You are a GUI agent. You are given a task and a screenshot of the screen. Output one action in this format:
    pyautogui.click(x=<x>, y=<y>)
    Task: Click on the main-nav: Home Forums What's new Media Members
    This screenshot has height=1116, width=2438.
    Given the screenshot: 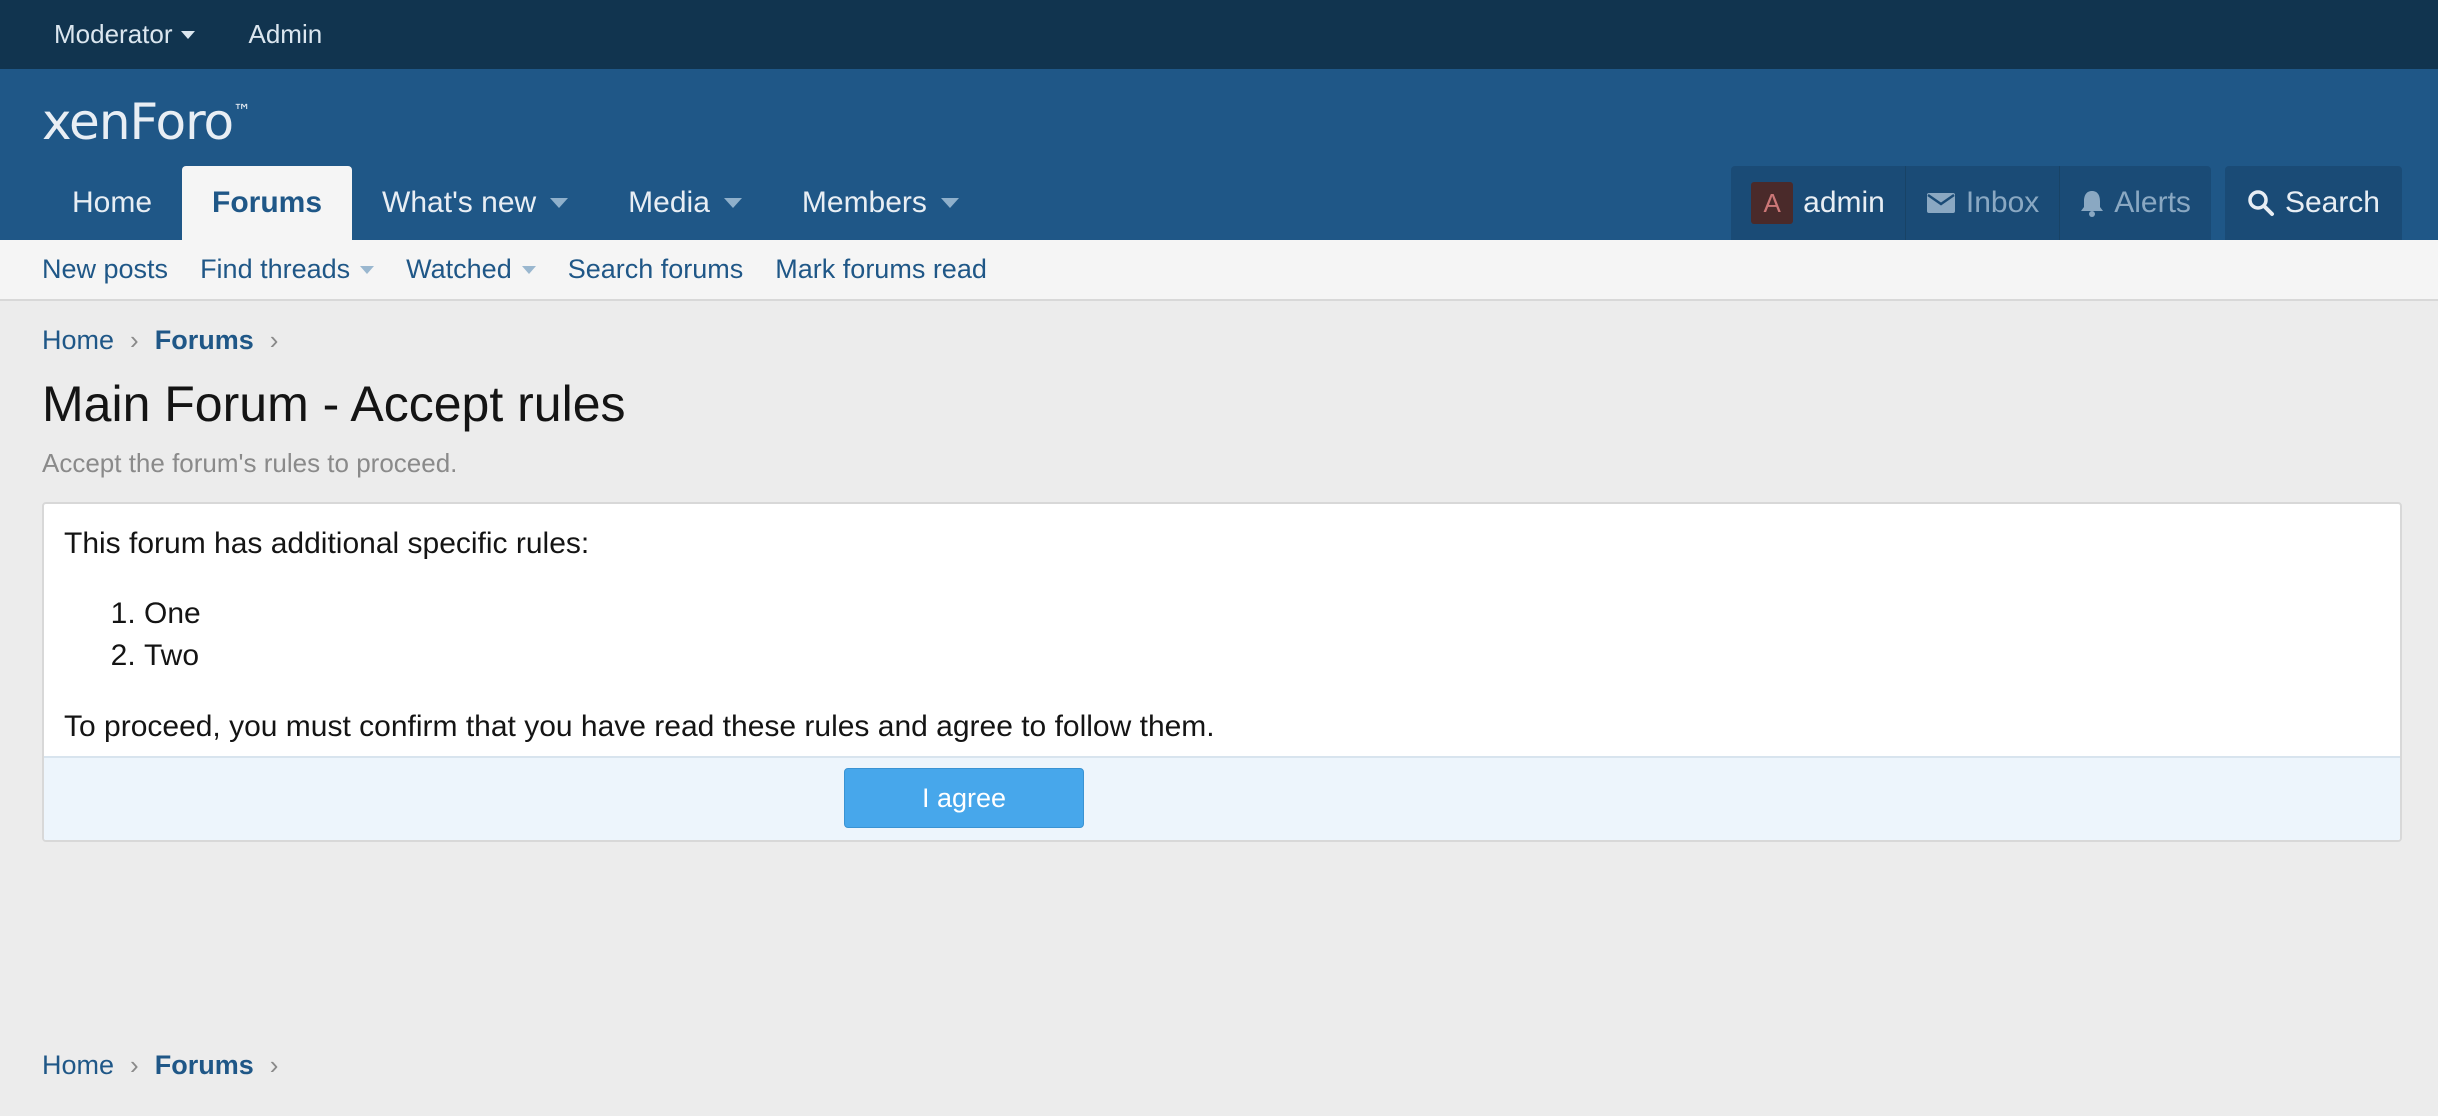 What is the action you would take?
    pyautogui.click(x=515, y=203)
    